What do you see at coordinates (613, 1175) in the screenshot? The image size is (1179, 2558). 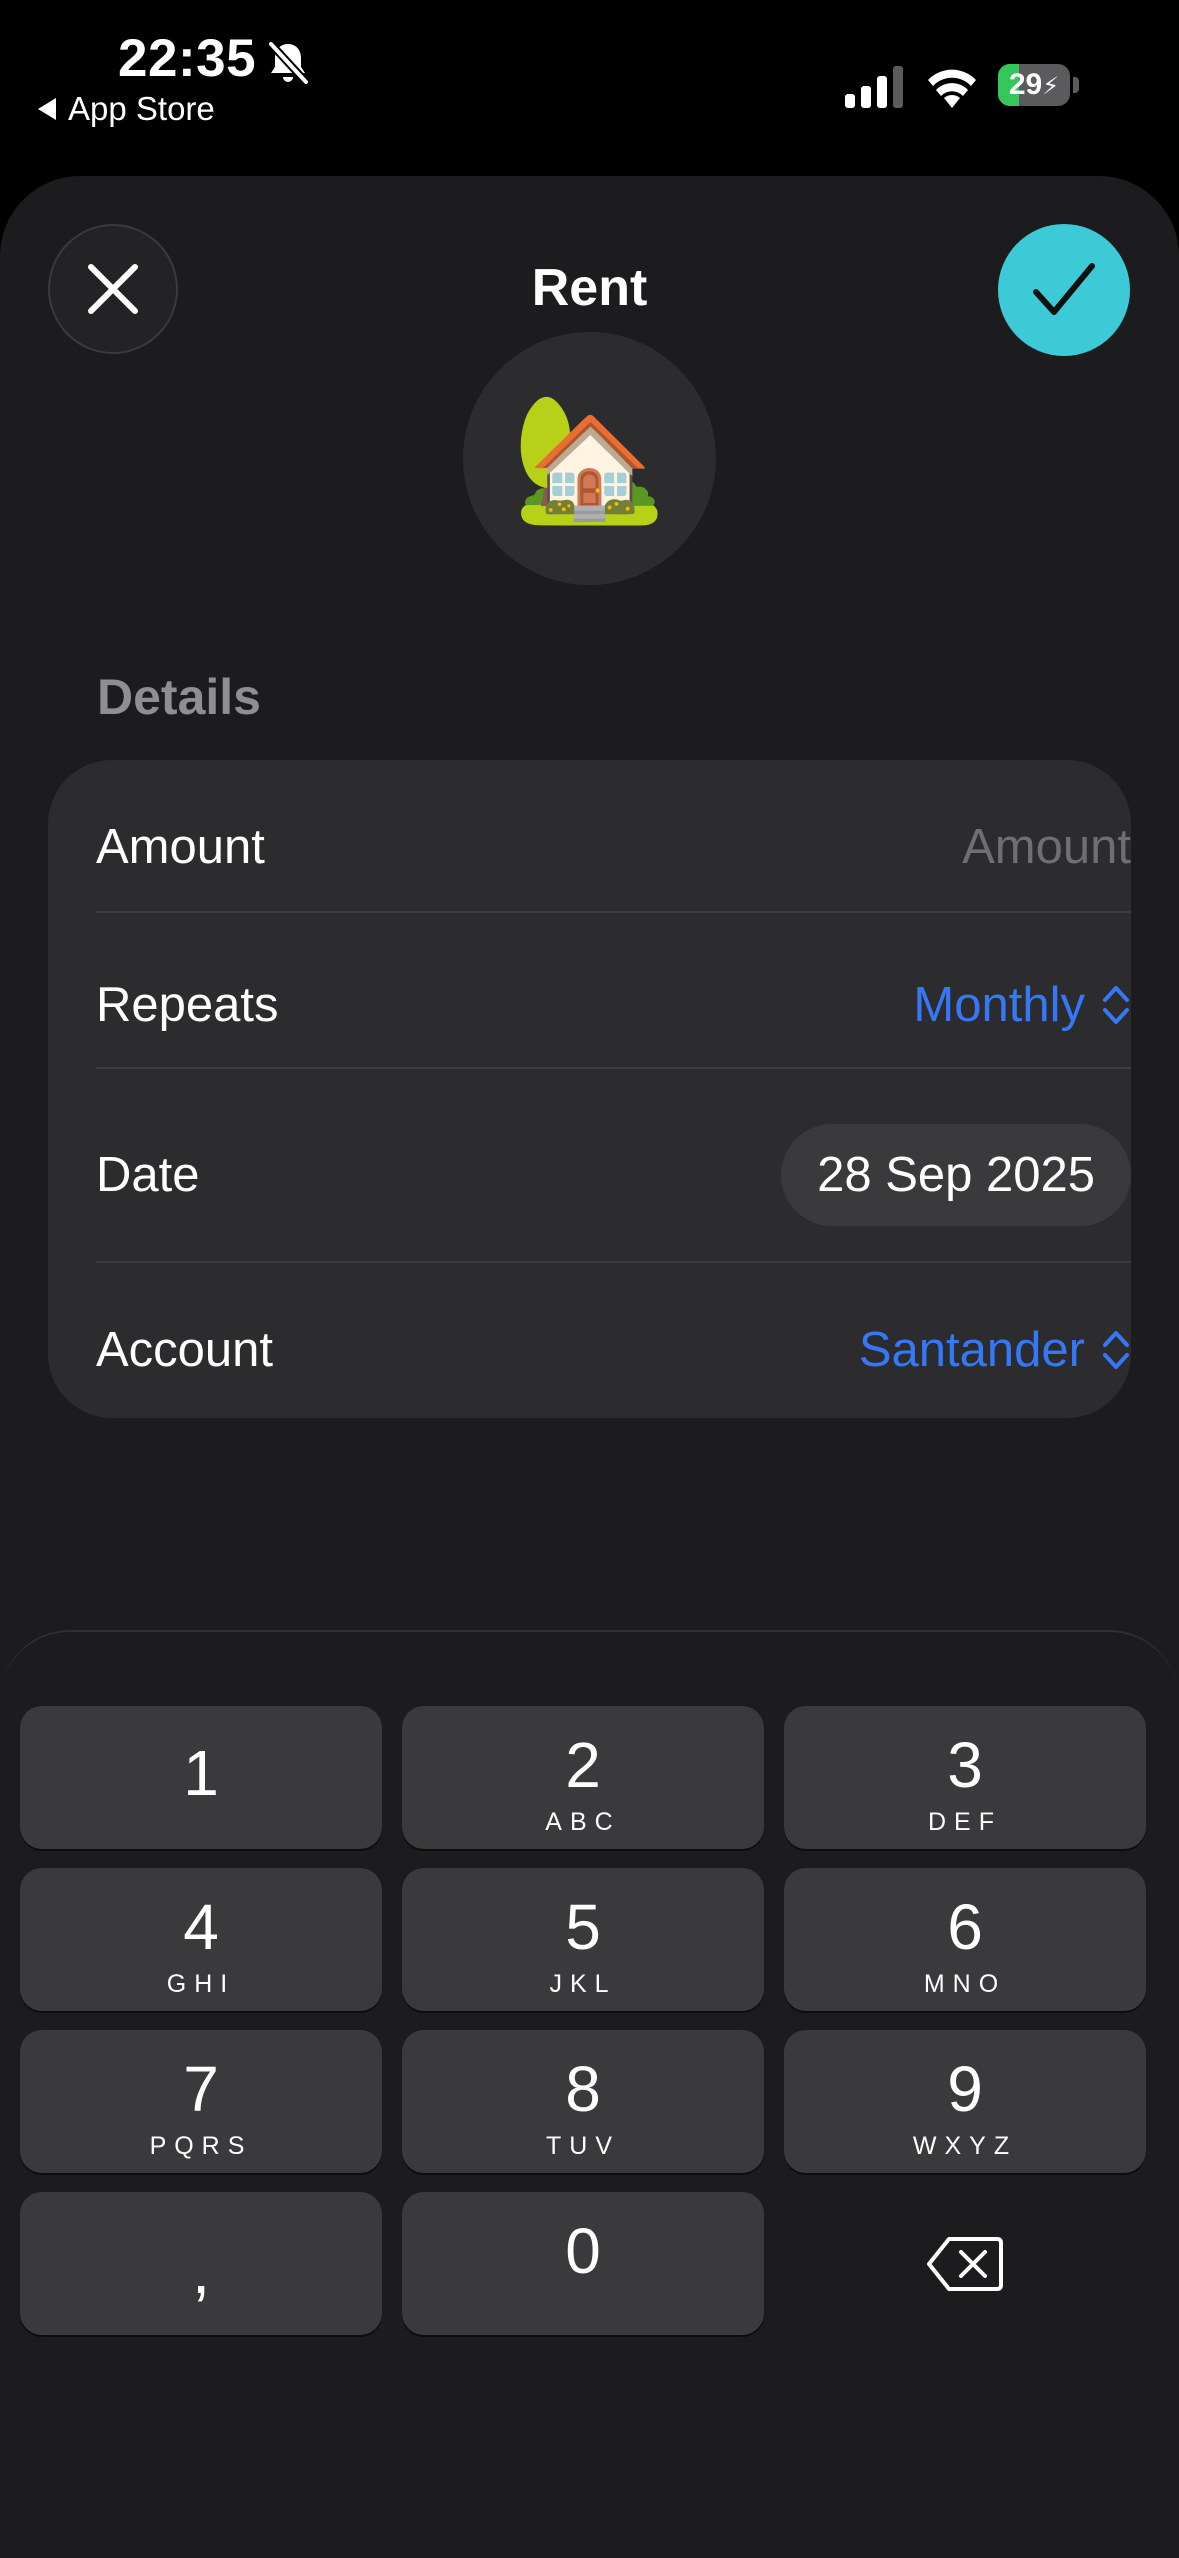 I see `date-row: Date 28 Sep 2025` at bounding box center [613, 1175].